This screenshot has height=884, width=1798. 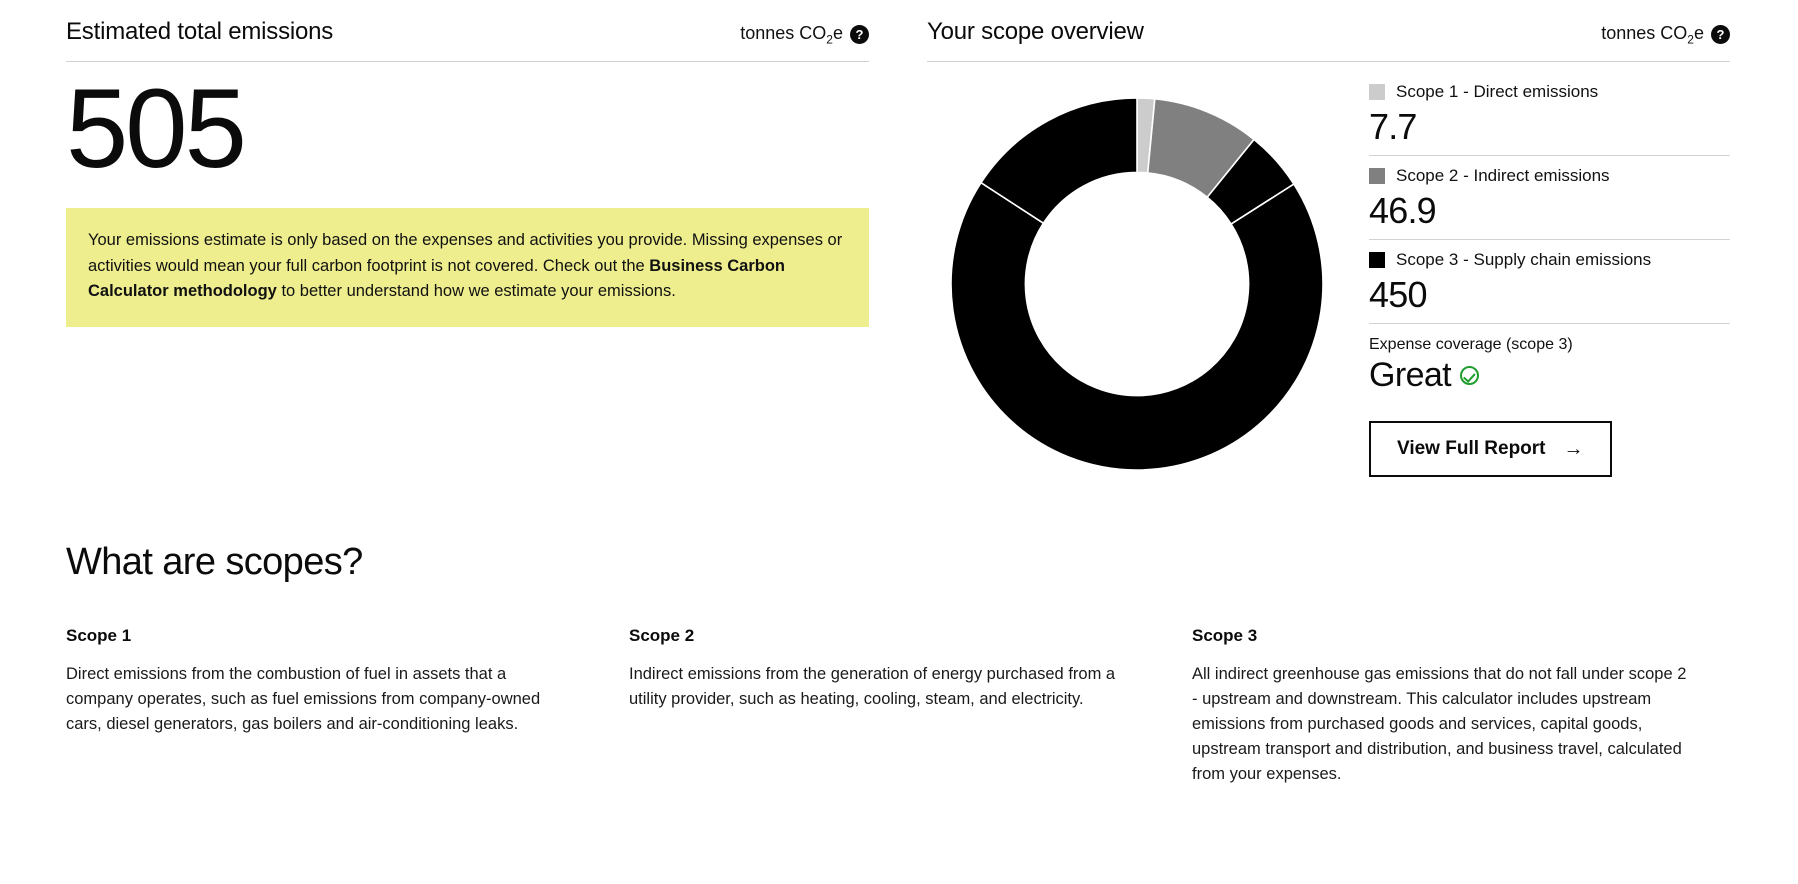 I want to click on legend-value: 7.7, so click(x=1393, y=126).